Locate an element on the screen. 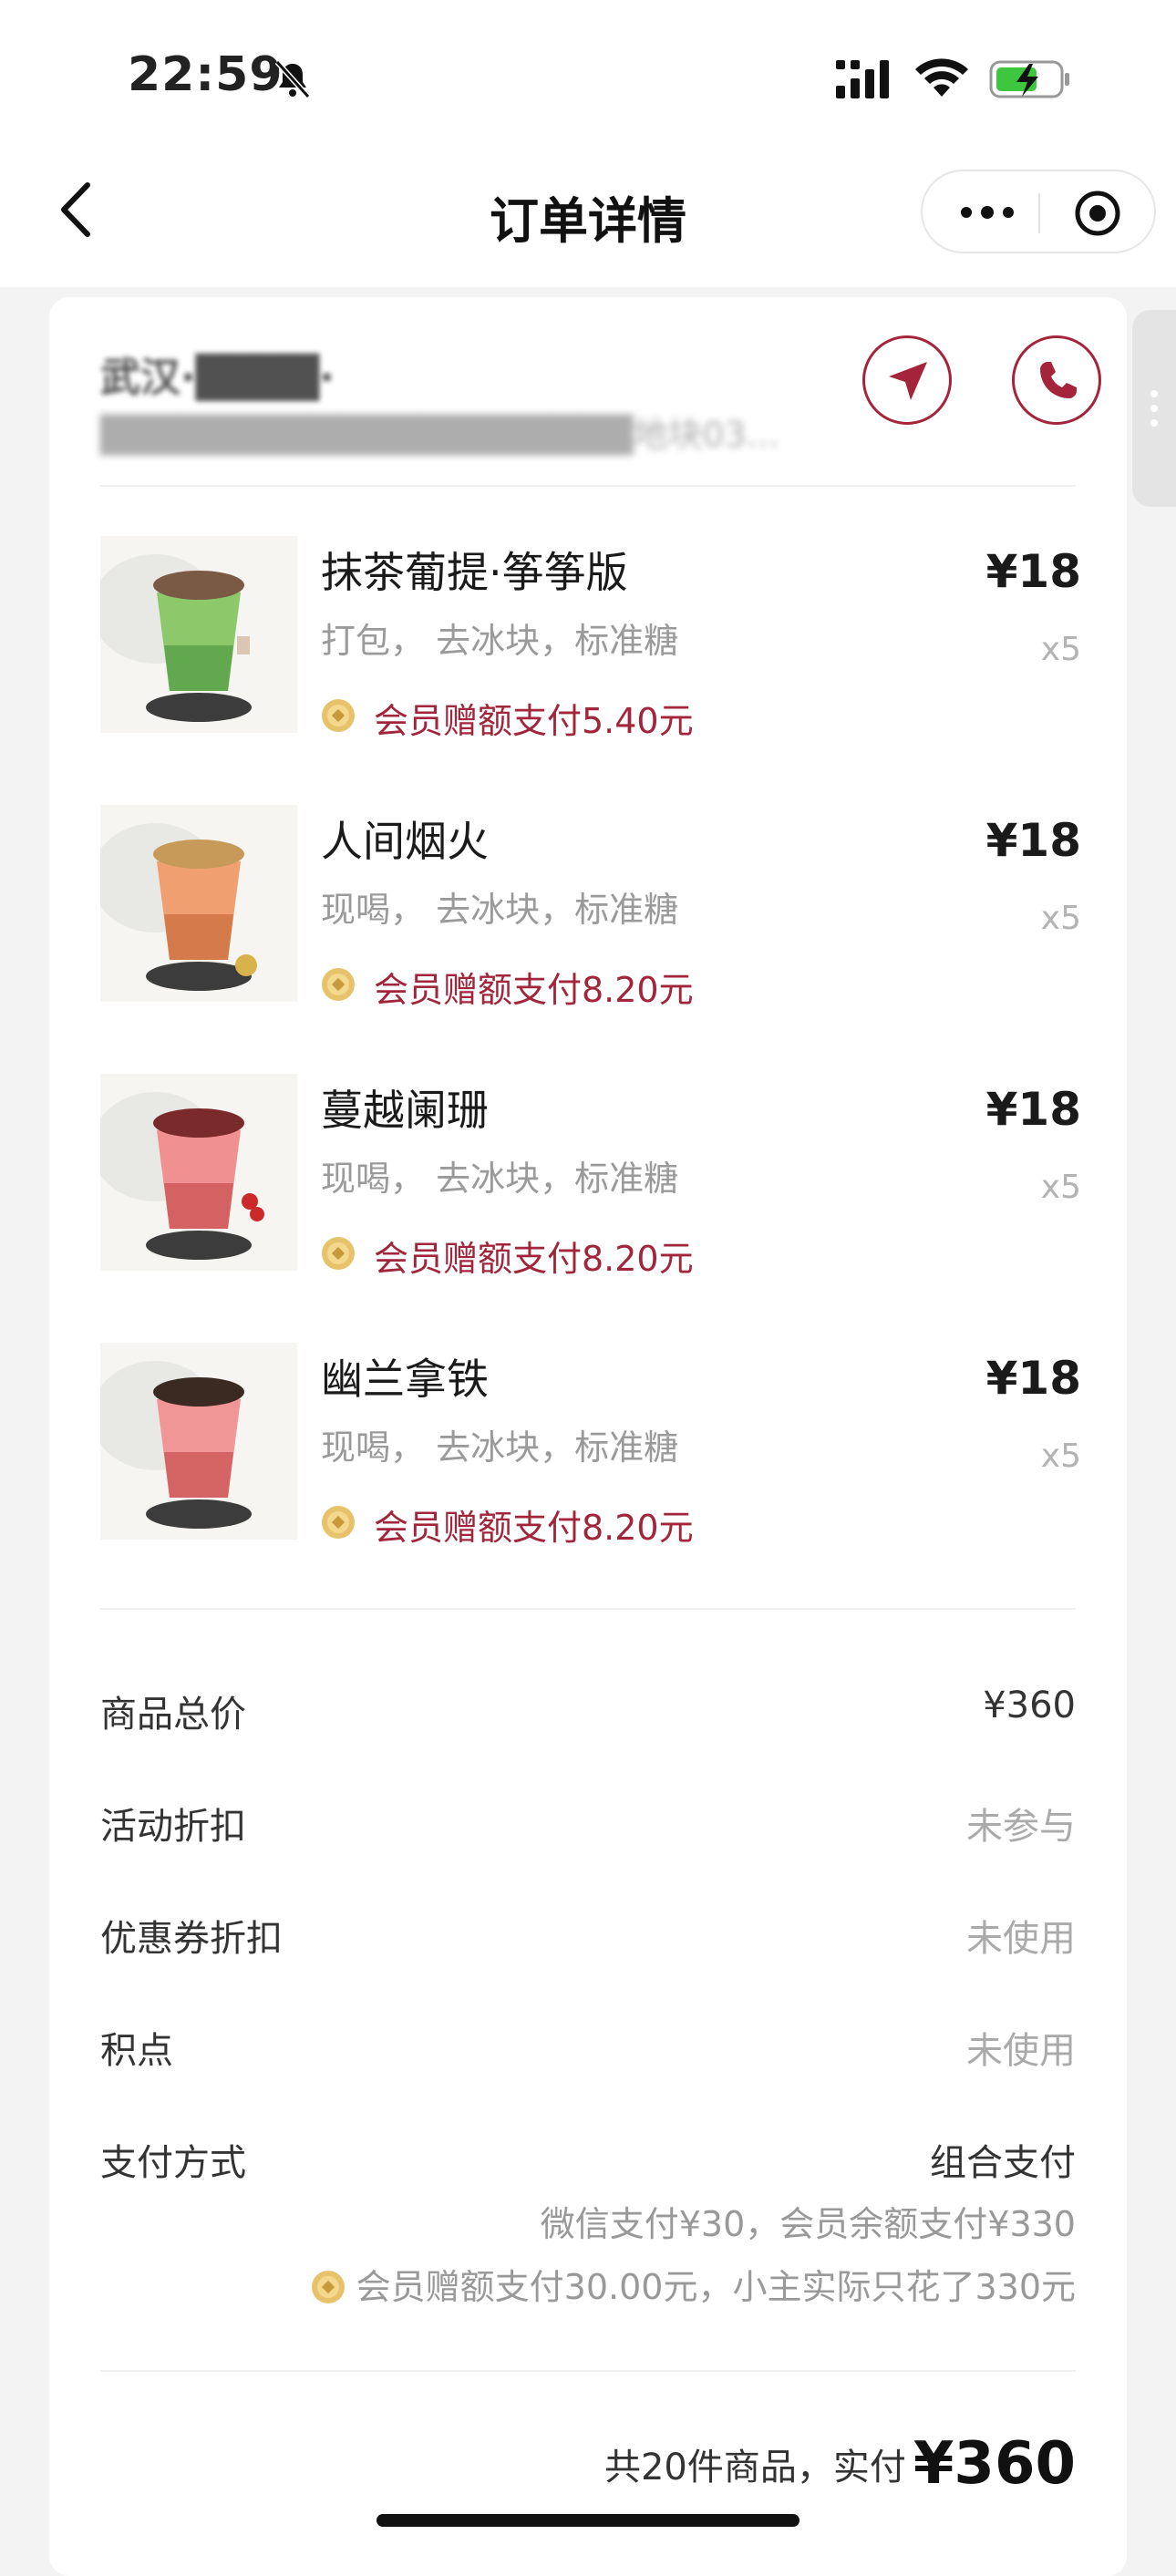 The width and height of the screenshot is (1176, 2576). product-name: 幽兰拿铁 is located at coordinates (405, 1379).